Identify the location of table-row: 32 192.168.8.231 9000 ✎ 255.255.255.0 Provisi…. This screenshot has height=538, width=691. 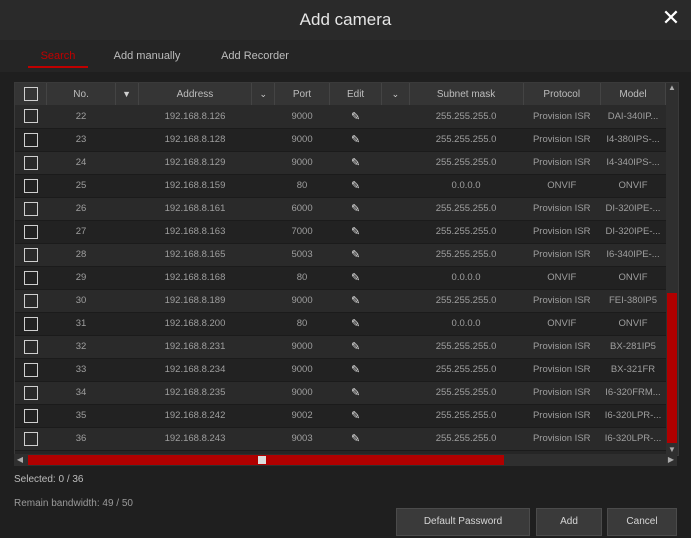
(340, 347).